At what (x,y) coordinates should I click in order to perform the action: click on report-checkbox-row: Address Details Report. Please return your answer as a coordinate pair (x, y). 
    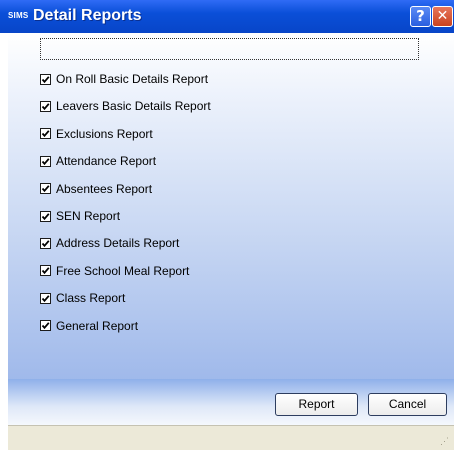
    Looking at the image, I should click on (109, 243).